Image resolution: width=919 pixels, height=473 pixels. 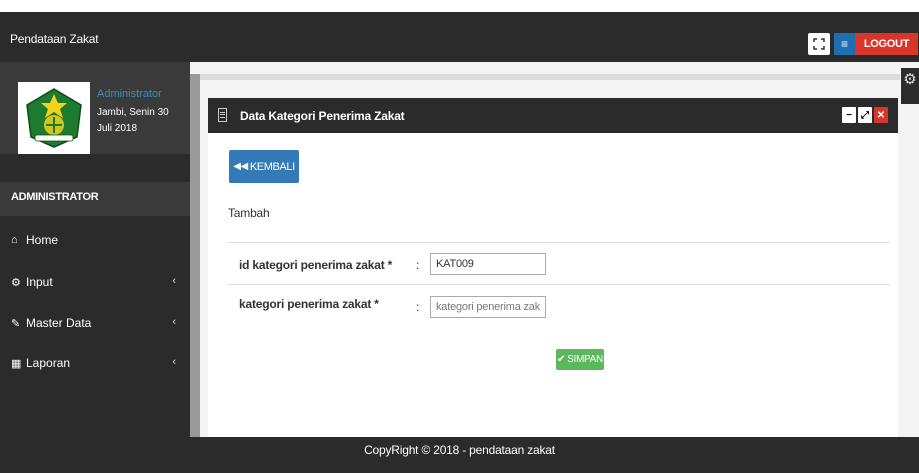 I want to click on app-brand: Pendataan Zakat, so click(x=54, y=39).